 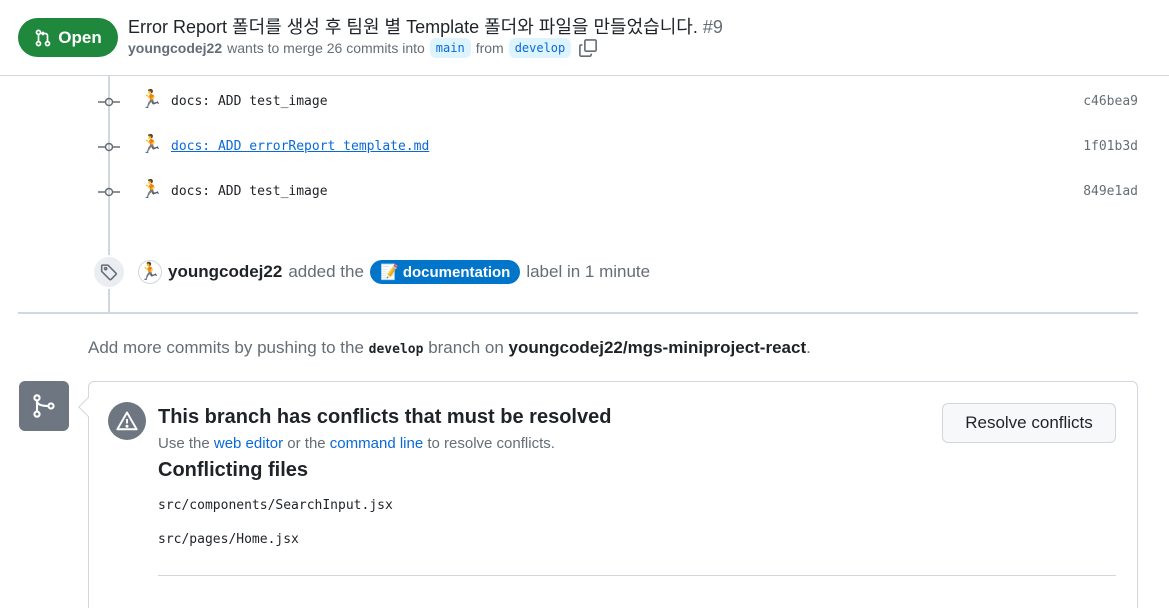 What do you see at coordinates (225, 272) in the screenshot?
I see `event-author-link: youngcodej22` at bounding box center [225, 272].